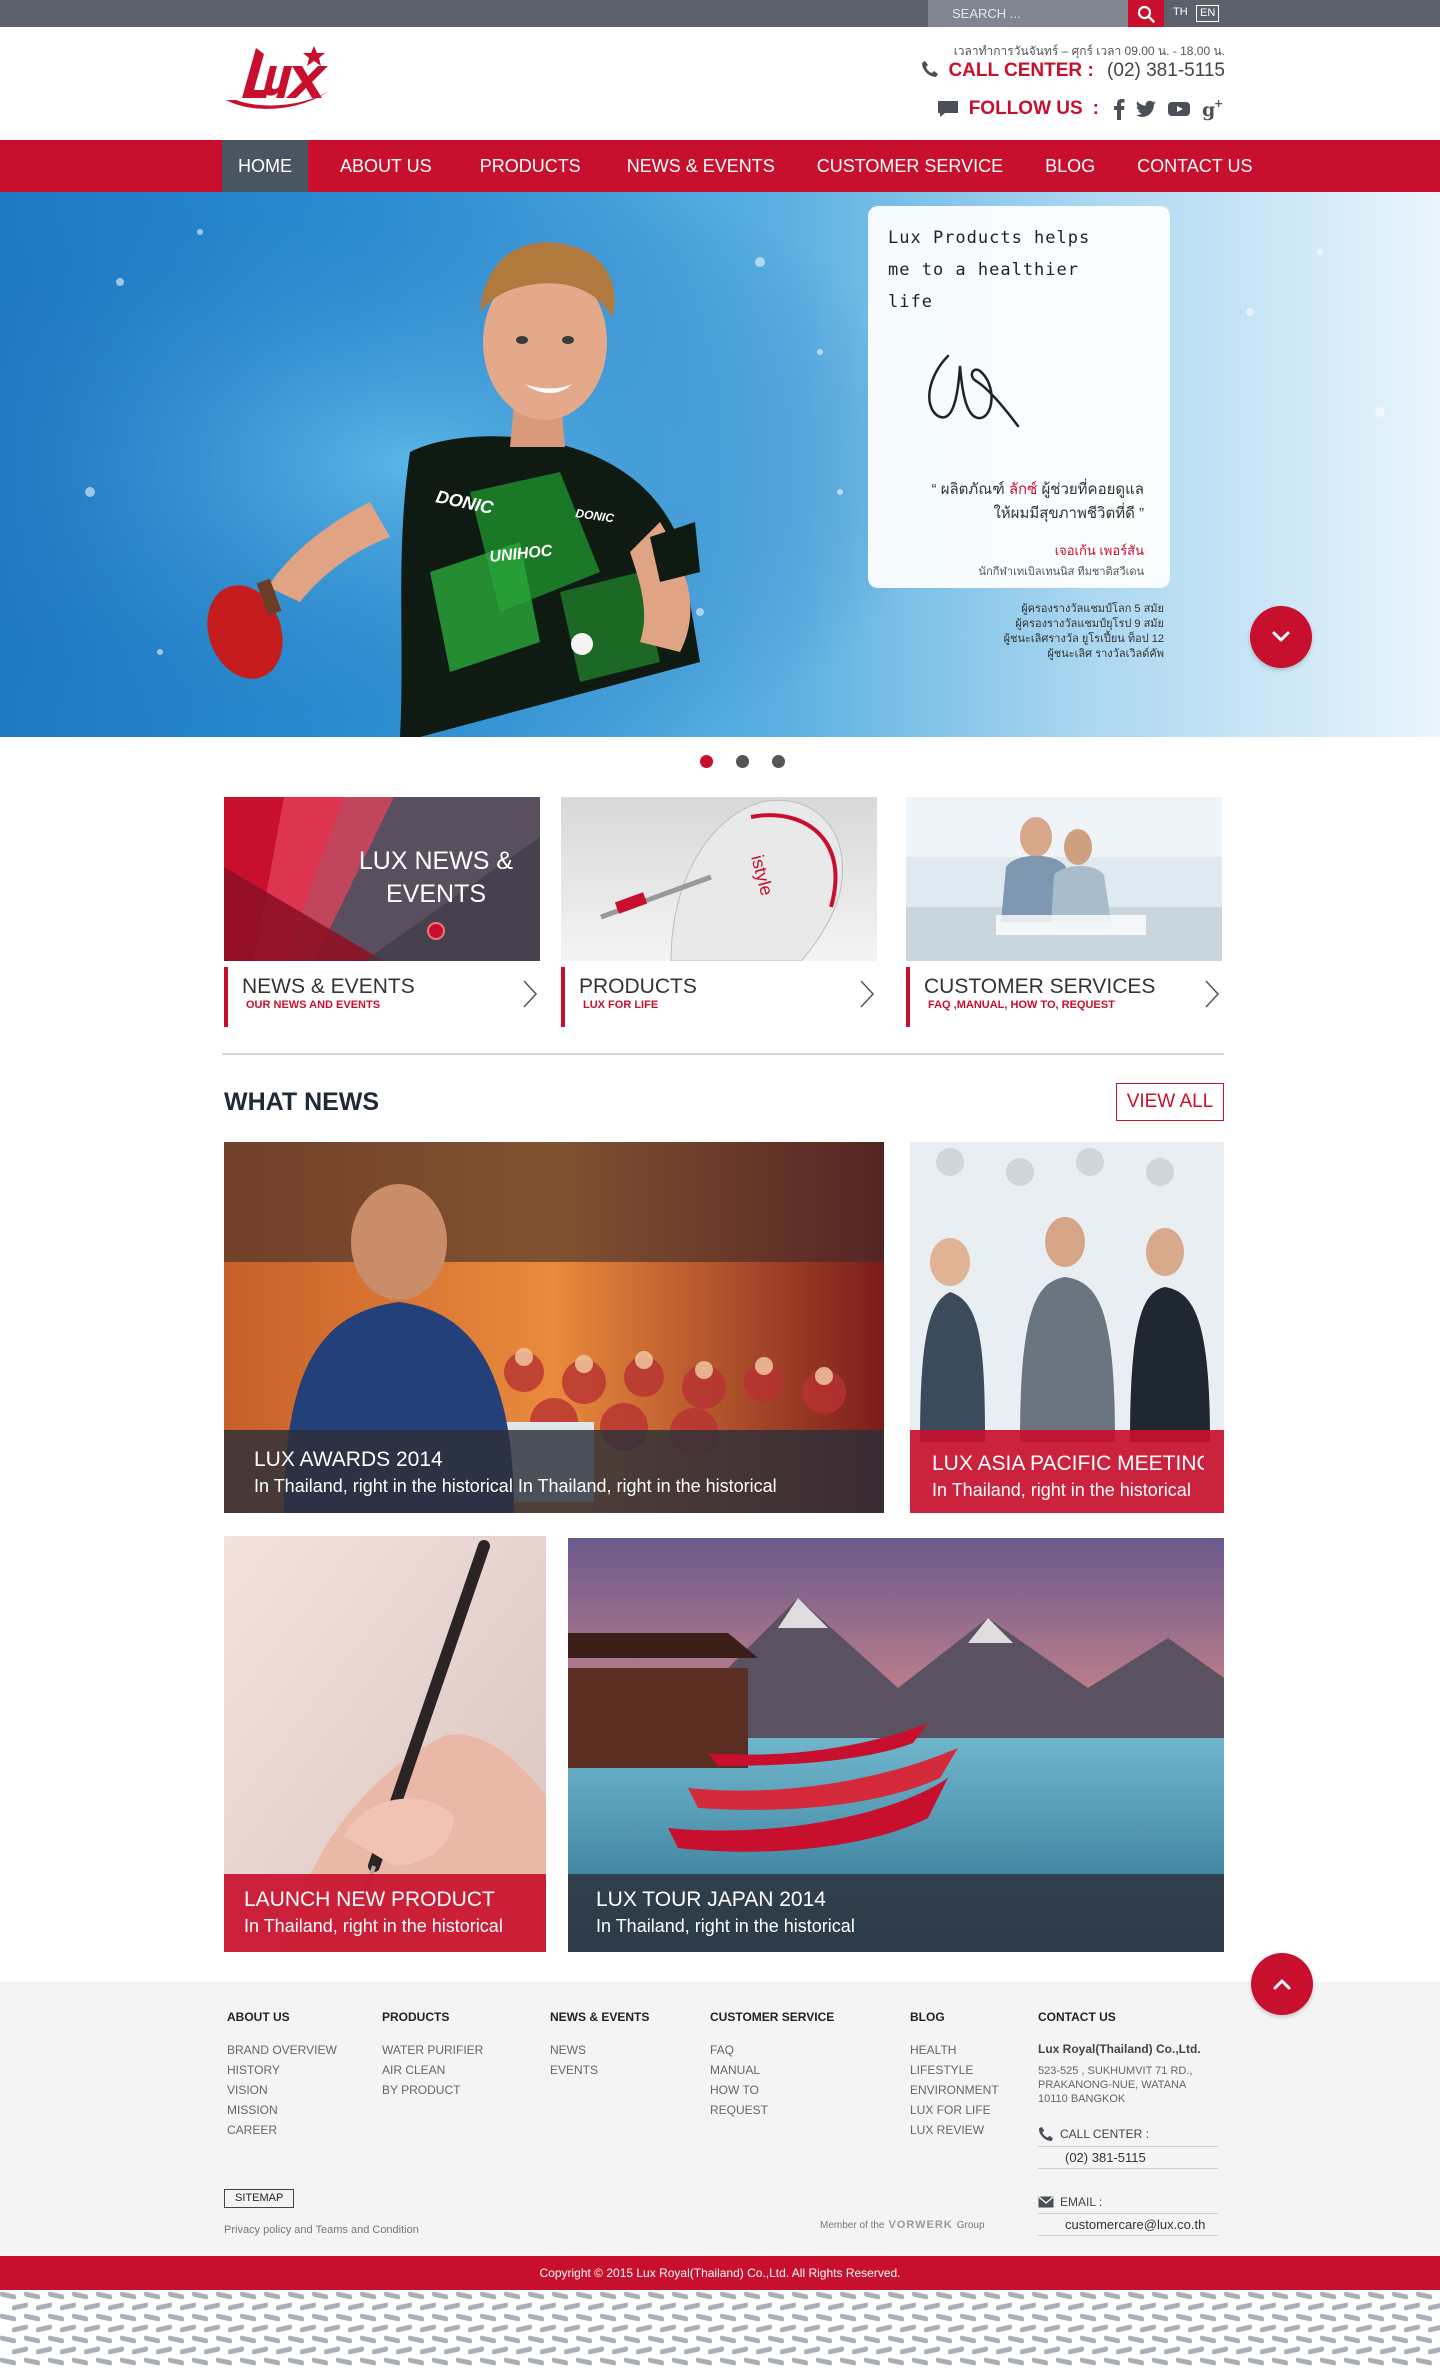 This screenshot has width=1440, height=2368. Describe the element at coordinates (282, 2090) in the screenshot. I see `footer-link: VISION` at that location.